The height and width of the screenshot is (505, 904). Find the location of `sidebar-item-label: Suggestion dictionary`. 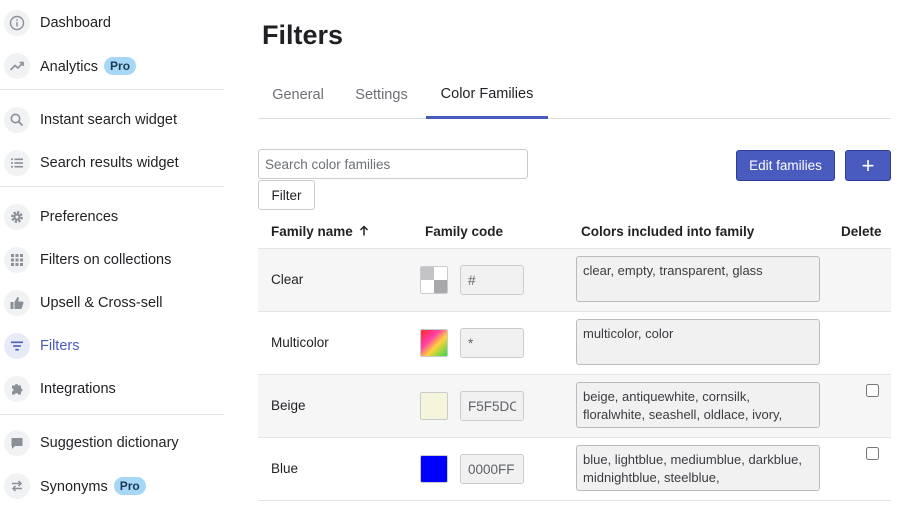

sidebar-item-label: Suggestion dictionary is located at coordinates (109, 443).